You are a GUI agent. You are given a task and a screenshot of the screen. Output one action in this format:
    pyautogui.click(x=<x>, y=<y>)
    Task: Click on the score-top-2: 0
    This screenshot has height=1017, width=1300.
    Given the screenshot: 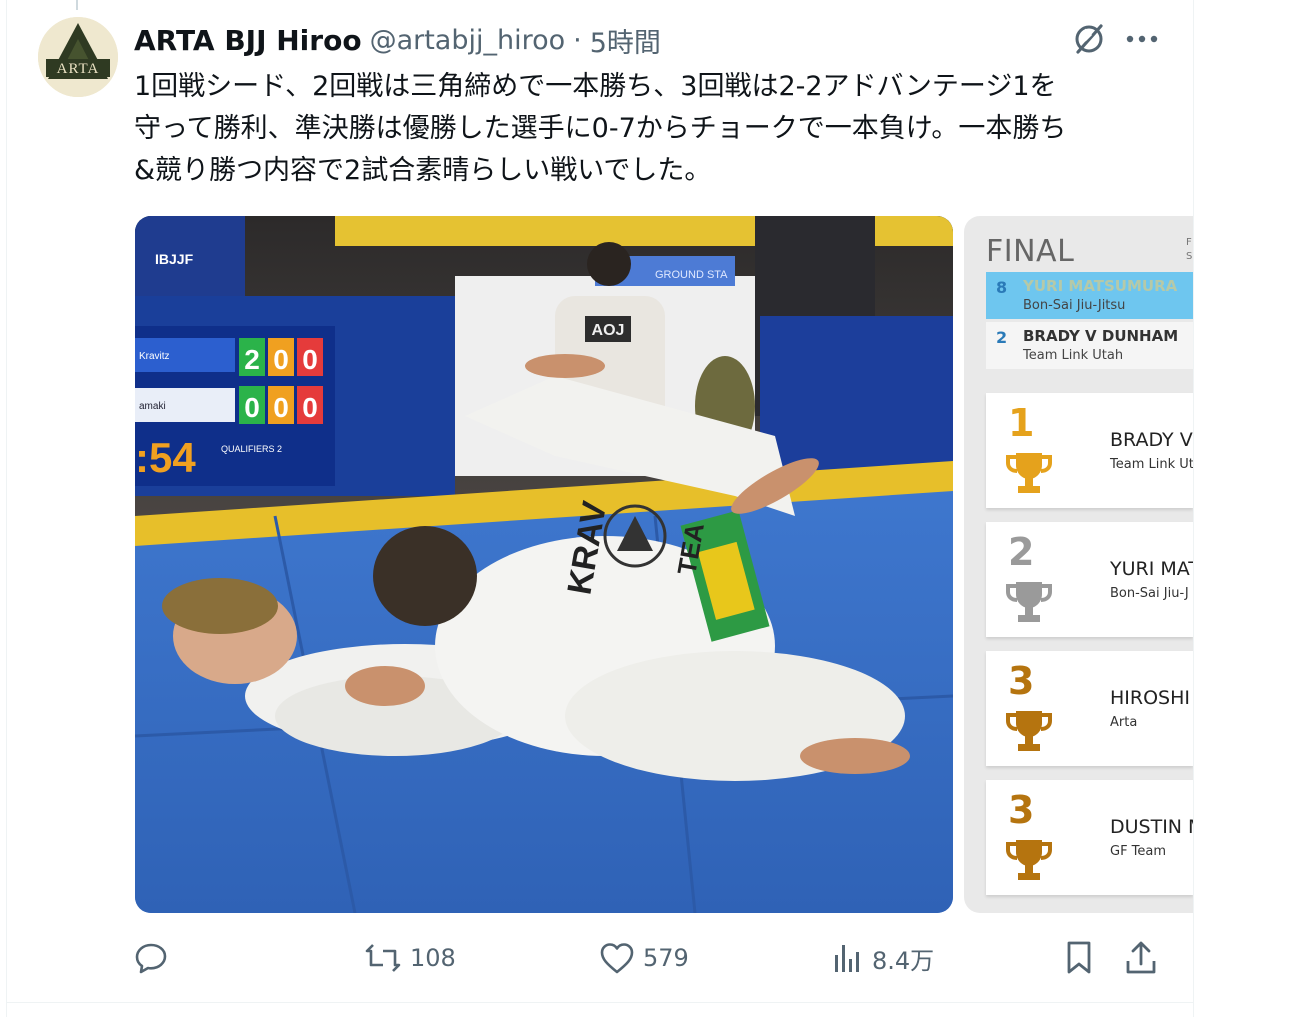 What is the action you would take?
    pyautogui.click(x=281, y=359)
    